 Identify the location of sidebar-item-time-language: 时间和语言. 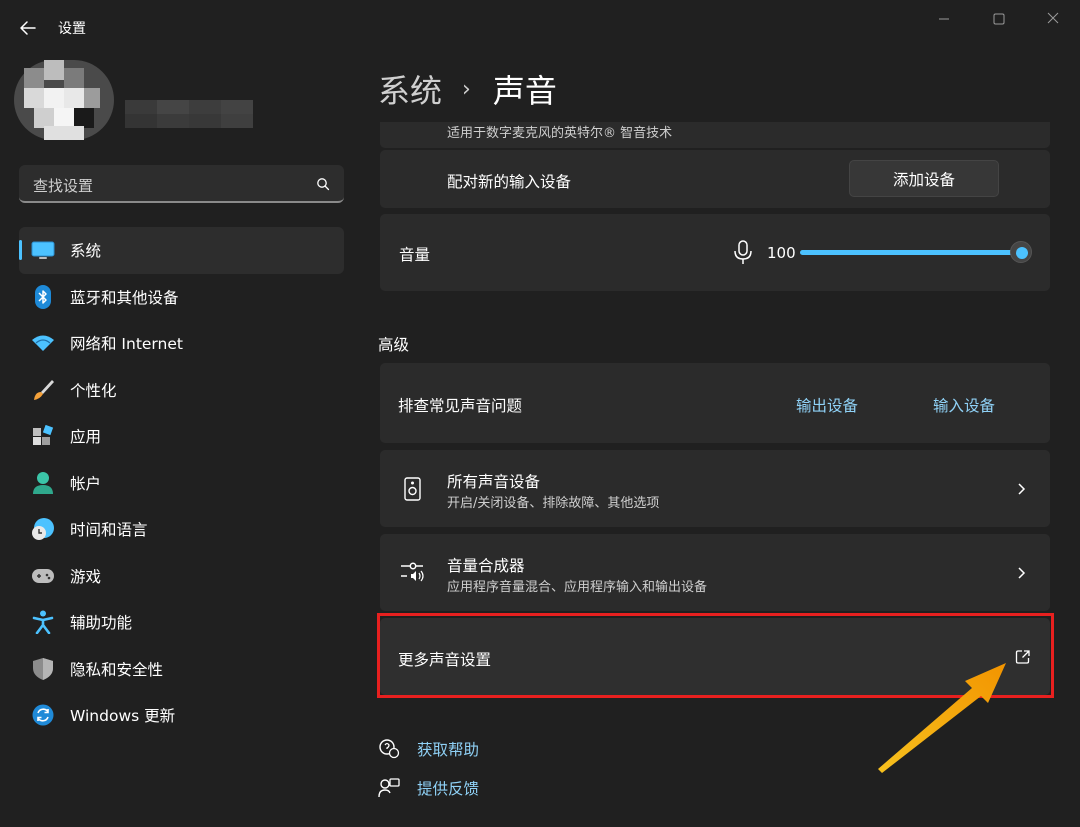
(181, 529).